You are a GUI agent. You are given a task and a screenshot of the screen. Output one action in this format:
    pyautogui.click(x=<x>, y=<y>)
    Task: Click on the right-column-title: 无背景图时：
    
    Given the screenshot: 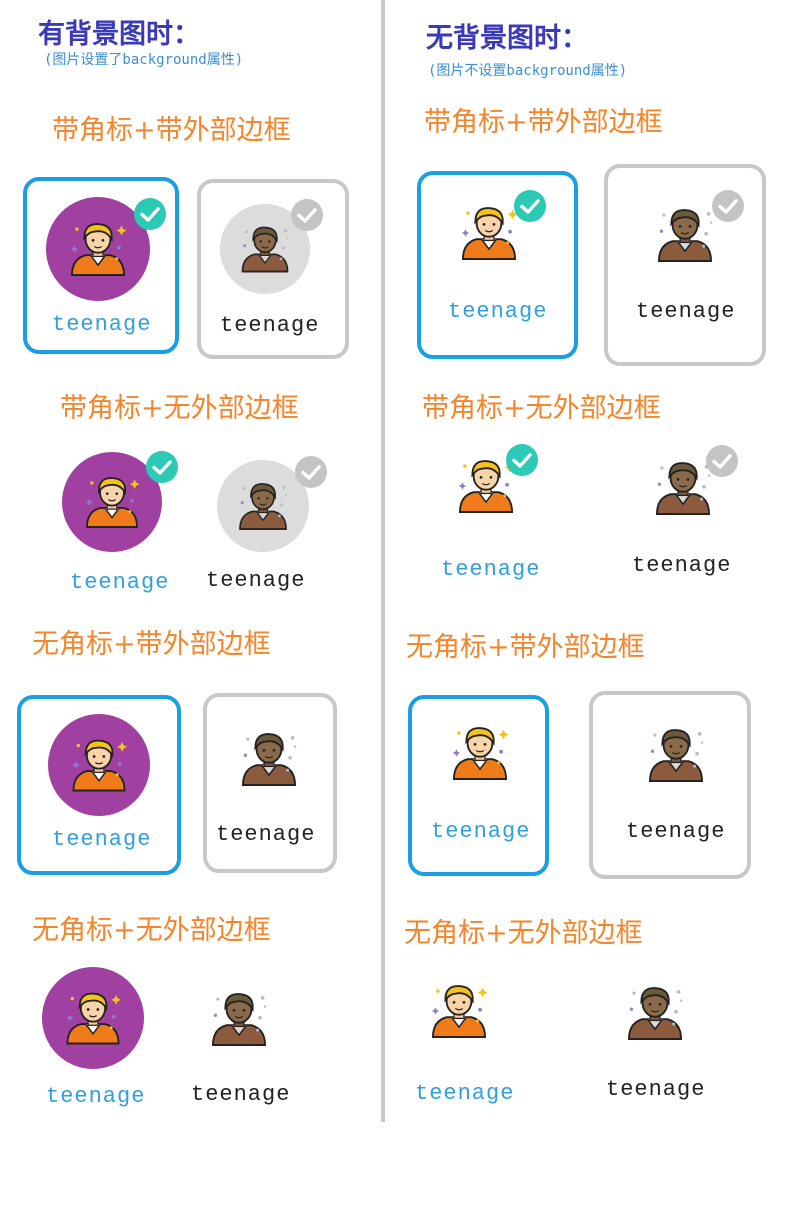 What is the action you would take?
    pyautogui.click(x=507, y=38)
    